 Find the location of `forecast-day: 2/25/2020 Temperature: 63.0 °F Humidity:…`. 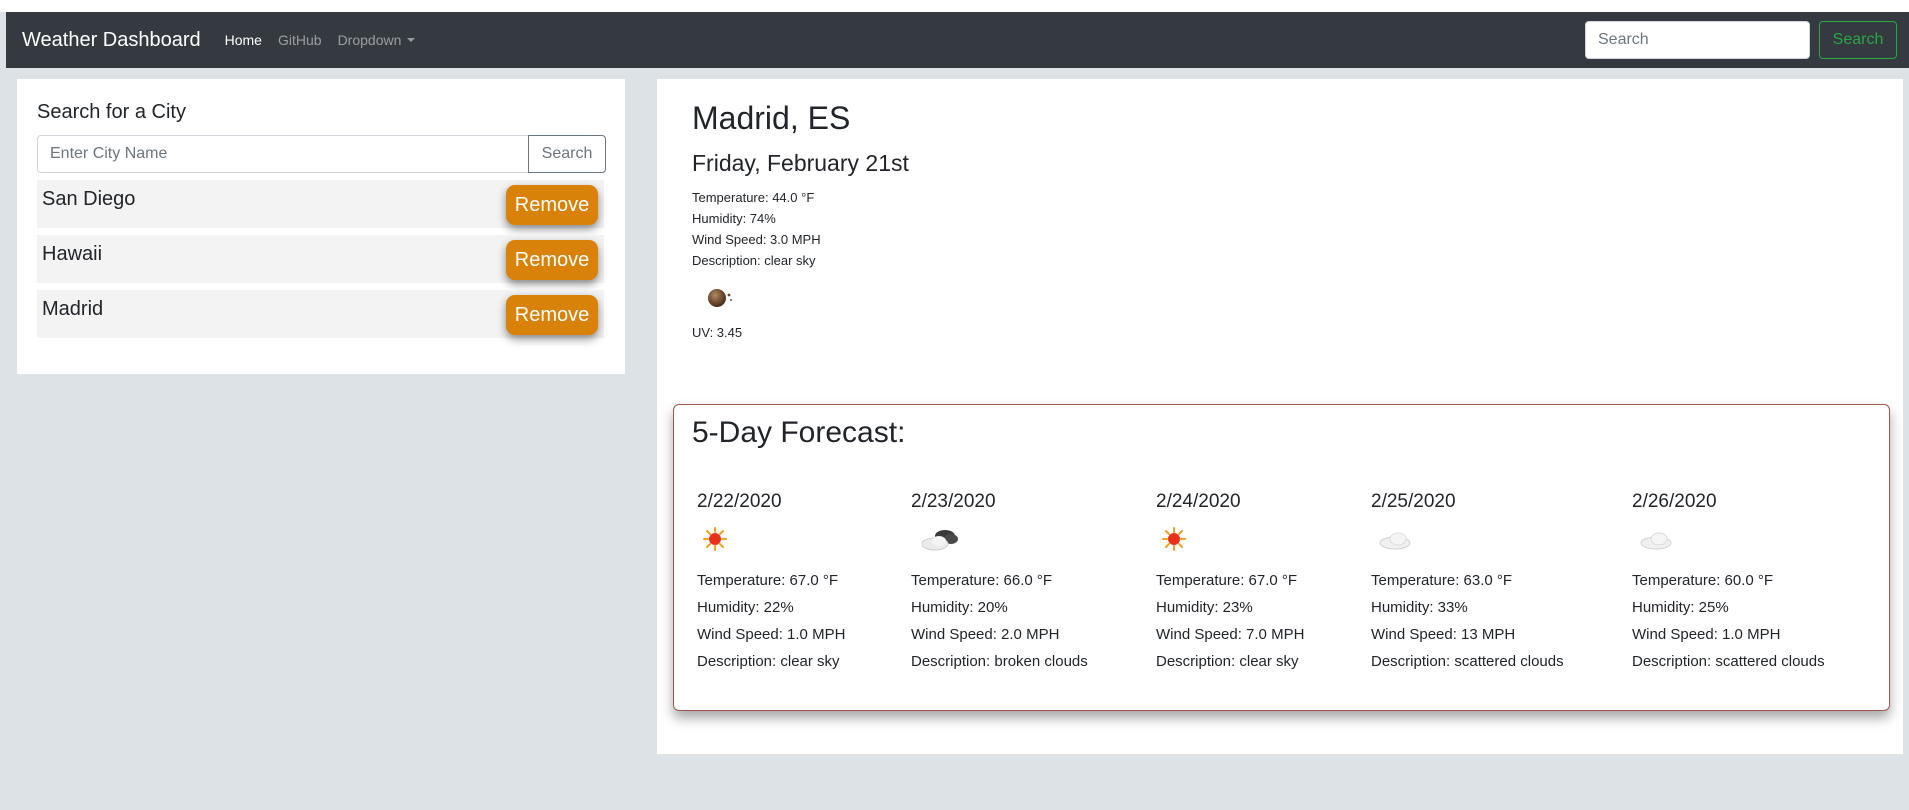

forecast-day: 2/25/2020 Temperature: 63.0 °F Humidity:… is located at coordinates (1467, 580).